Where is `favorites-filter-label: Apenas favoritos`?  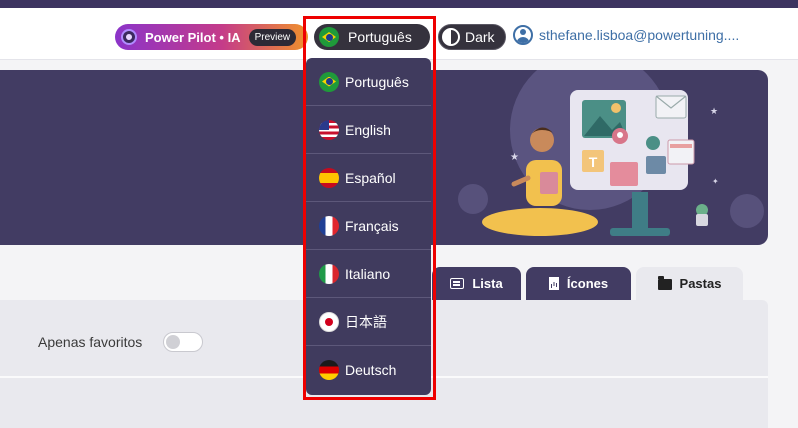 favorites-filter-label: Apenas favoritos is located at coordinates (90, 342).